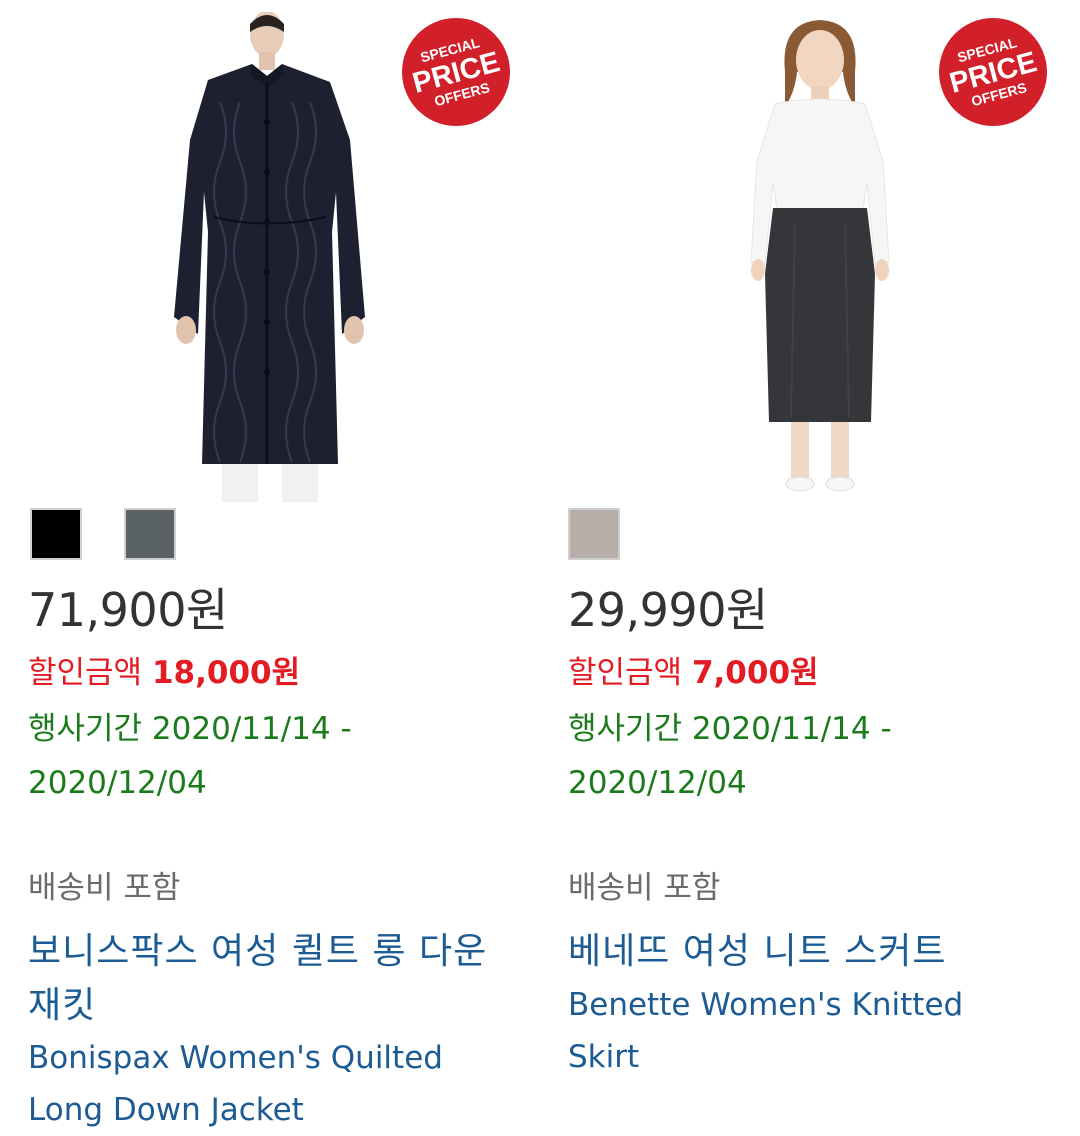 This screenshot has height=1136, width=1080. I want to click on product-price: 71,900원, so click(128, 610).